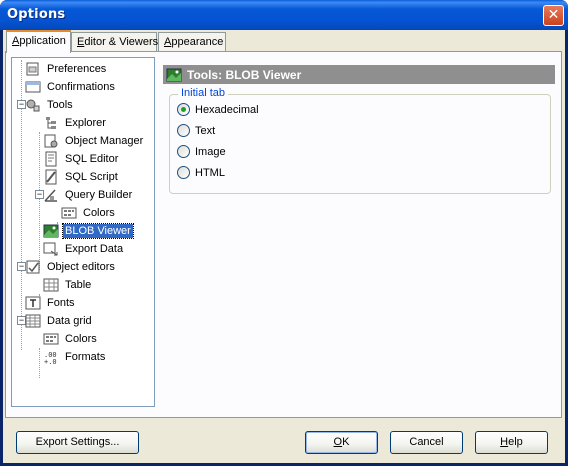 This screenshot has height=466, width=568. What do you see at coordinates (51, 159) in the screenshot?
I see `sql-editor-icon` at bounding box center [51, 159].